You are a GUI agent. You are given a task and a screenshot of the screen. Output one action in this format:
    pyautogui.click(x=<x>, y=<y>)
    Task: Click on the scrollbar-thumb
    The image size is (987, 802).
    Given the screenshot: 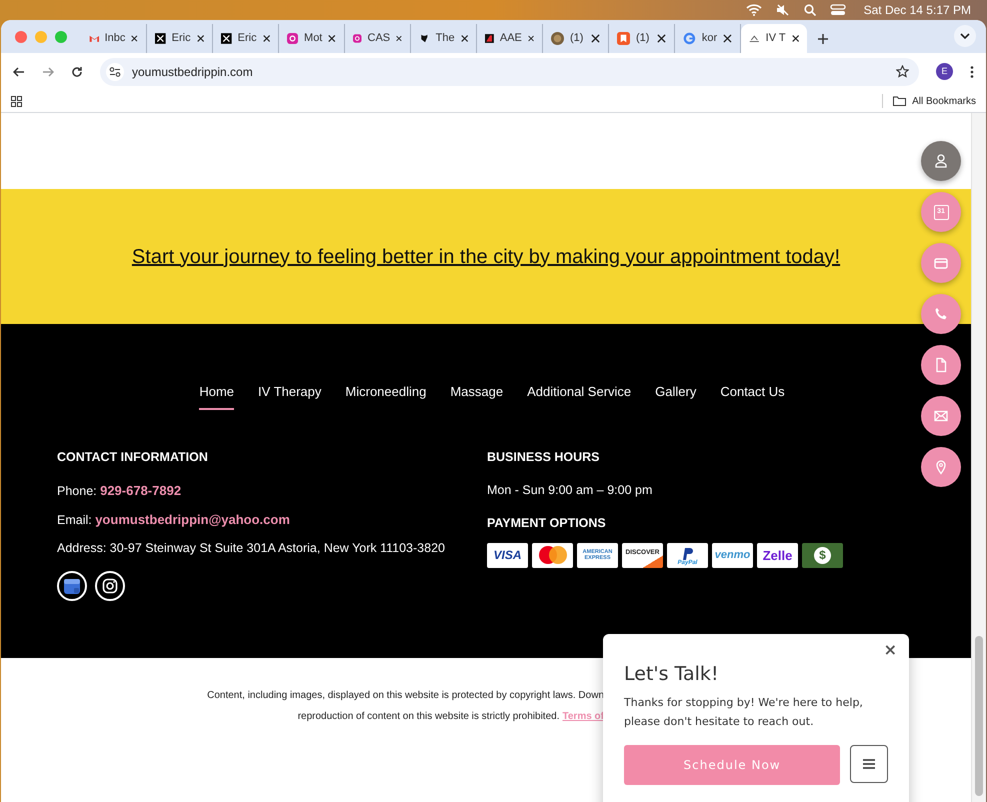 What is the action you would take?
    pyautogui.click(x=979, y=716)
    